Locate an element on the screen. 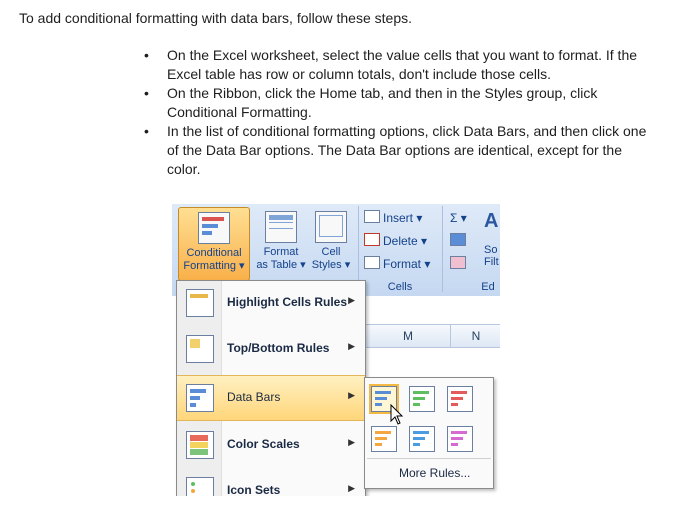 The height and width of the screenshot is (518, 677). insert-icon is located at coordinates (372, 216).